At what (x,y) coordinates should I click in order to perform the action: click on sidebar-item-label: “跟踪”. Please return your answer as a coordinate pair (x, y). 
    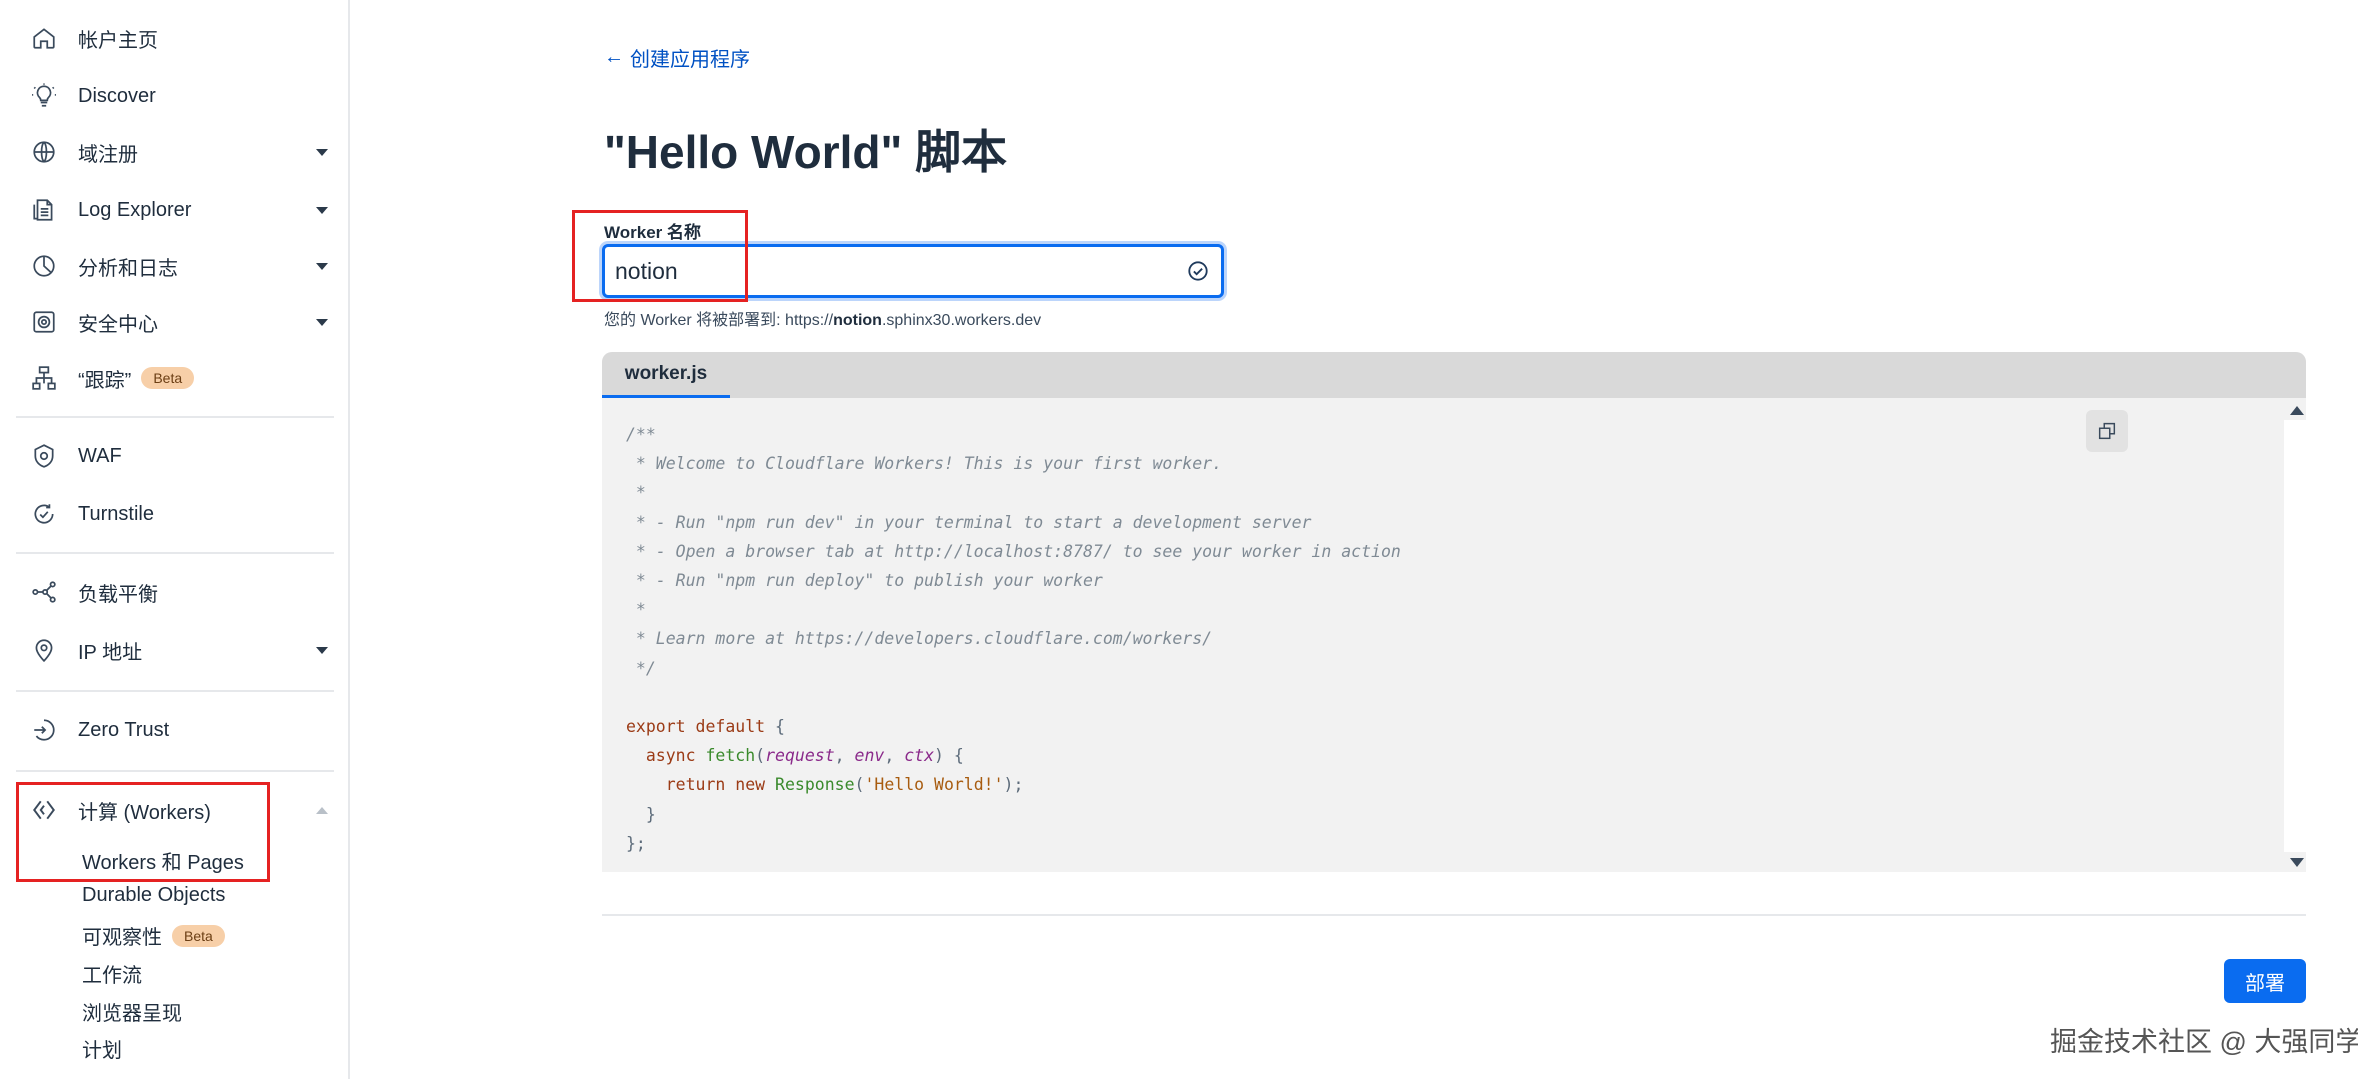
    Looking at the image, I should click on (105, 380).